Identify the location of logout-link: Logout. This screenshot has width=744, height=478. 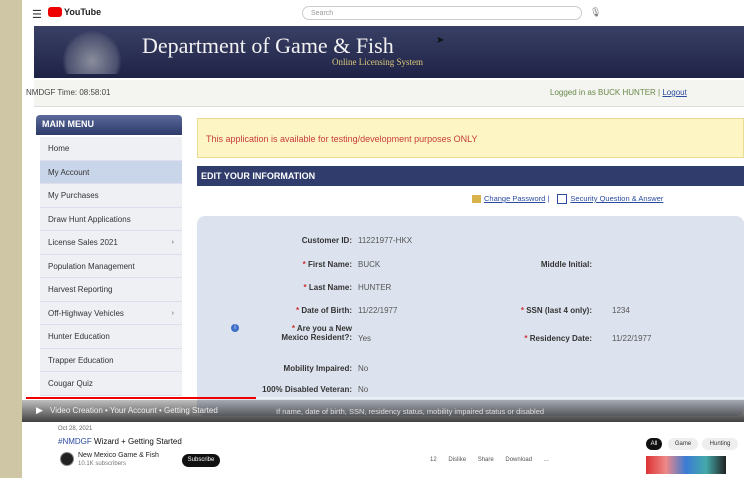
(674, 92).